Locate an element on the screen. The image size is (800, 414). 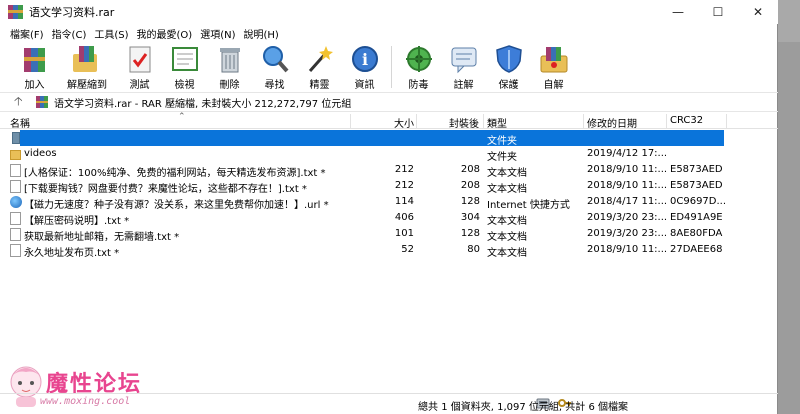
file-list-header: 名稱 ⌃ 大小 封裝後 類型 修改的日期 CRC32 is located at coordinates (389, 121).